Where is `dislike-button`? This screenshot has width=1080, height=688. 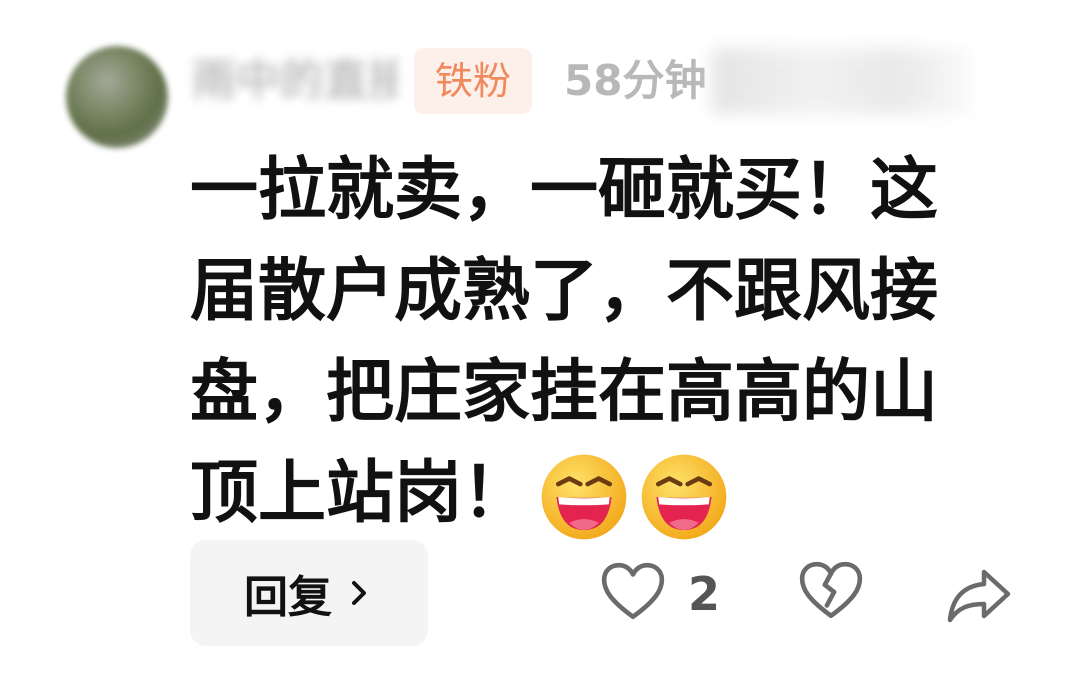
dislike-button is located at coordinates (831, 593).